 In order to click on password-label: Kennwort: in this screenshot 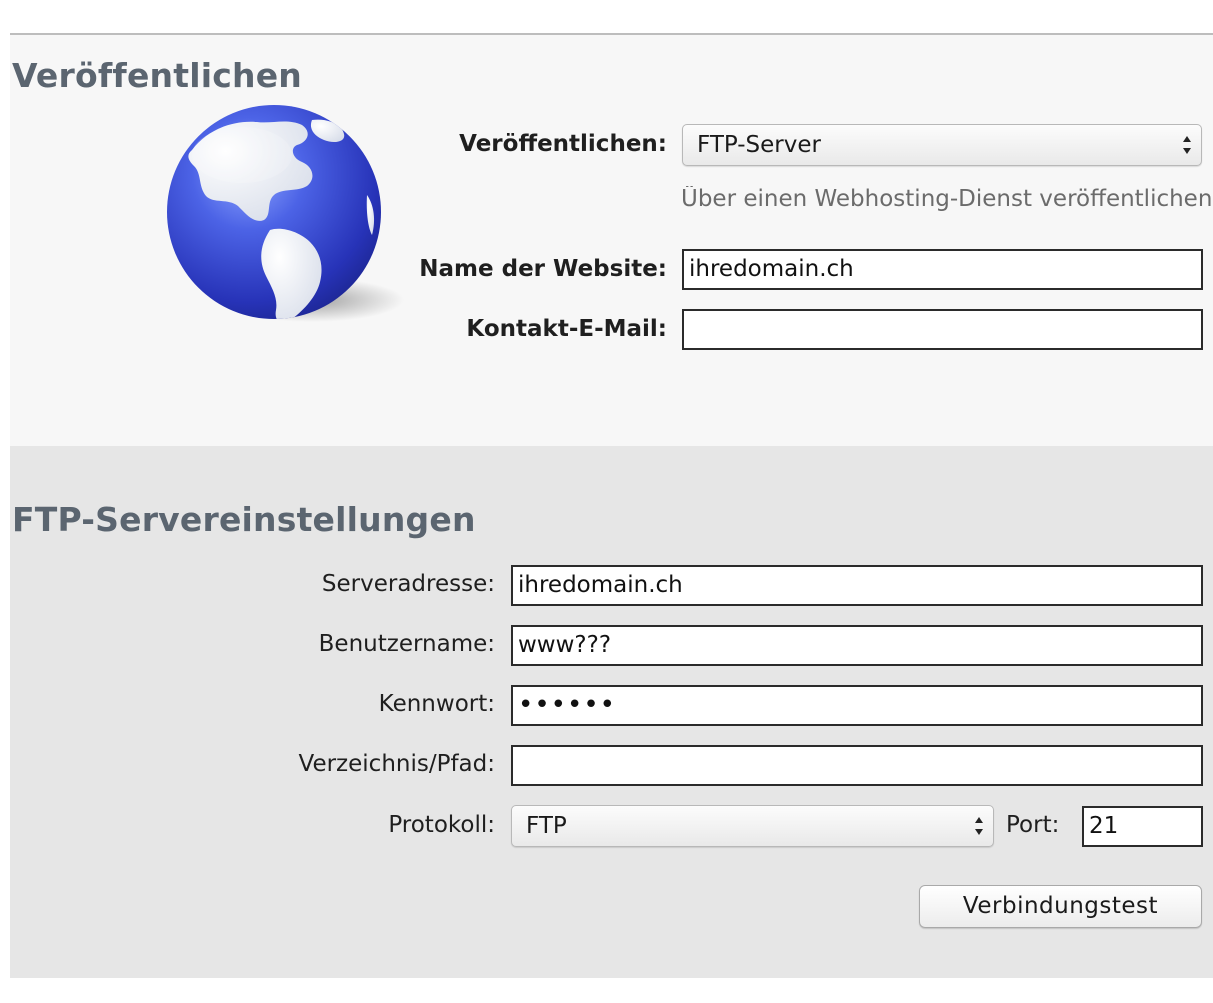, I will do `click(436, 704)`.